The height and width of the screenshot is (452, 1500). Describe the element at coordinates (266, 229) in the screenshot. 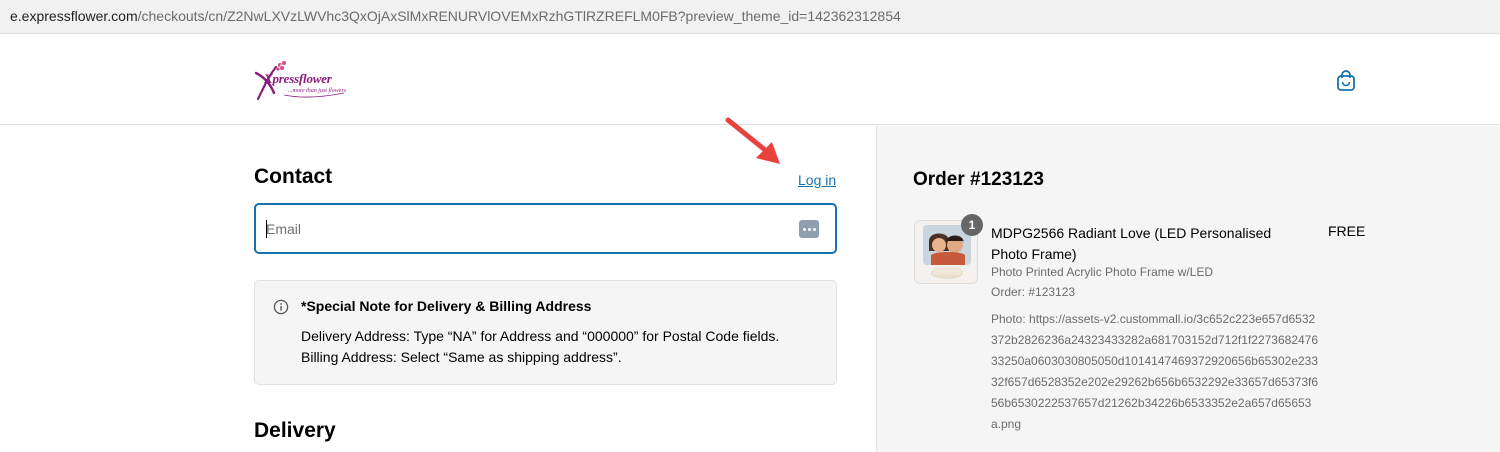

I see `text-caret` at that location.